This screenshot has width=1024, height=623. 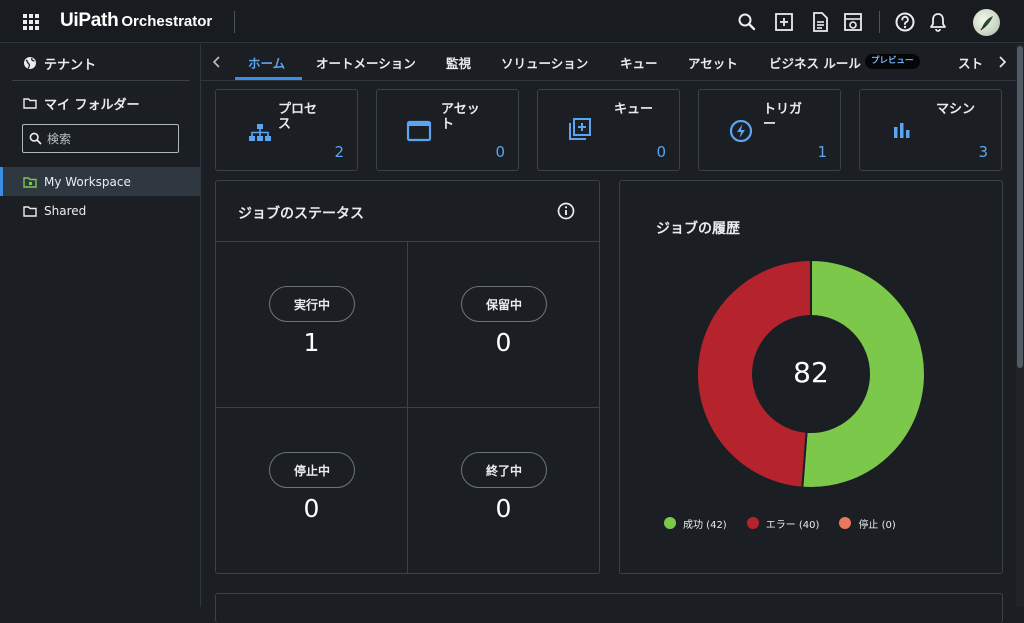 What do you see at coordinates (566, 211) in the screenshot?
I see `info-icon` at bounding box center [566, 211].